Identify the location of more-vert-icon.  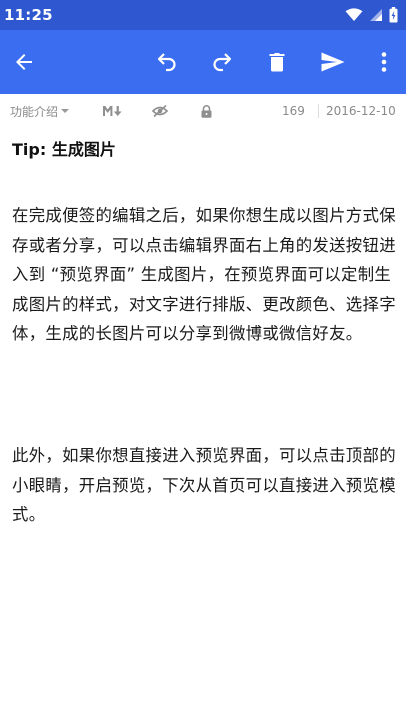
(384, 62).